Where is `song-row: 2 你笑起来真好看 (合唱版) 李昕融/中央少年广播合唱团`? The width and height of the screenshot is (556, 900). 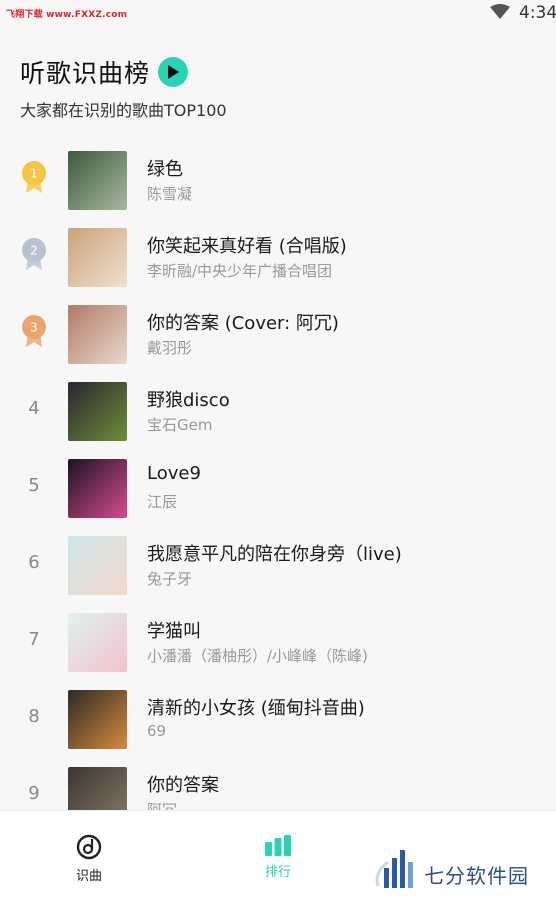
song-row: 2 你笑起来真好看 (合唱版) 李昕融/中央少年广播合唱团 is located at coordinates (278, 260).